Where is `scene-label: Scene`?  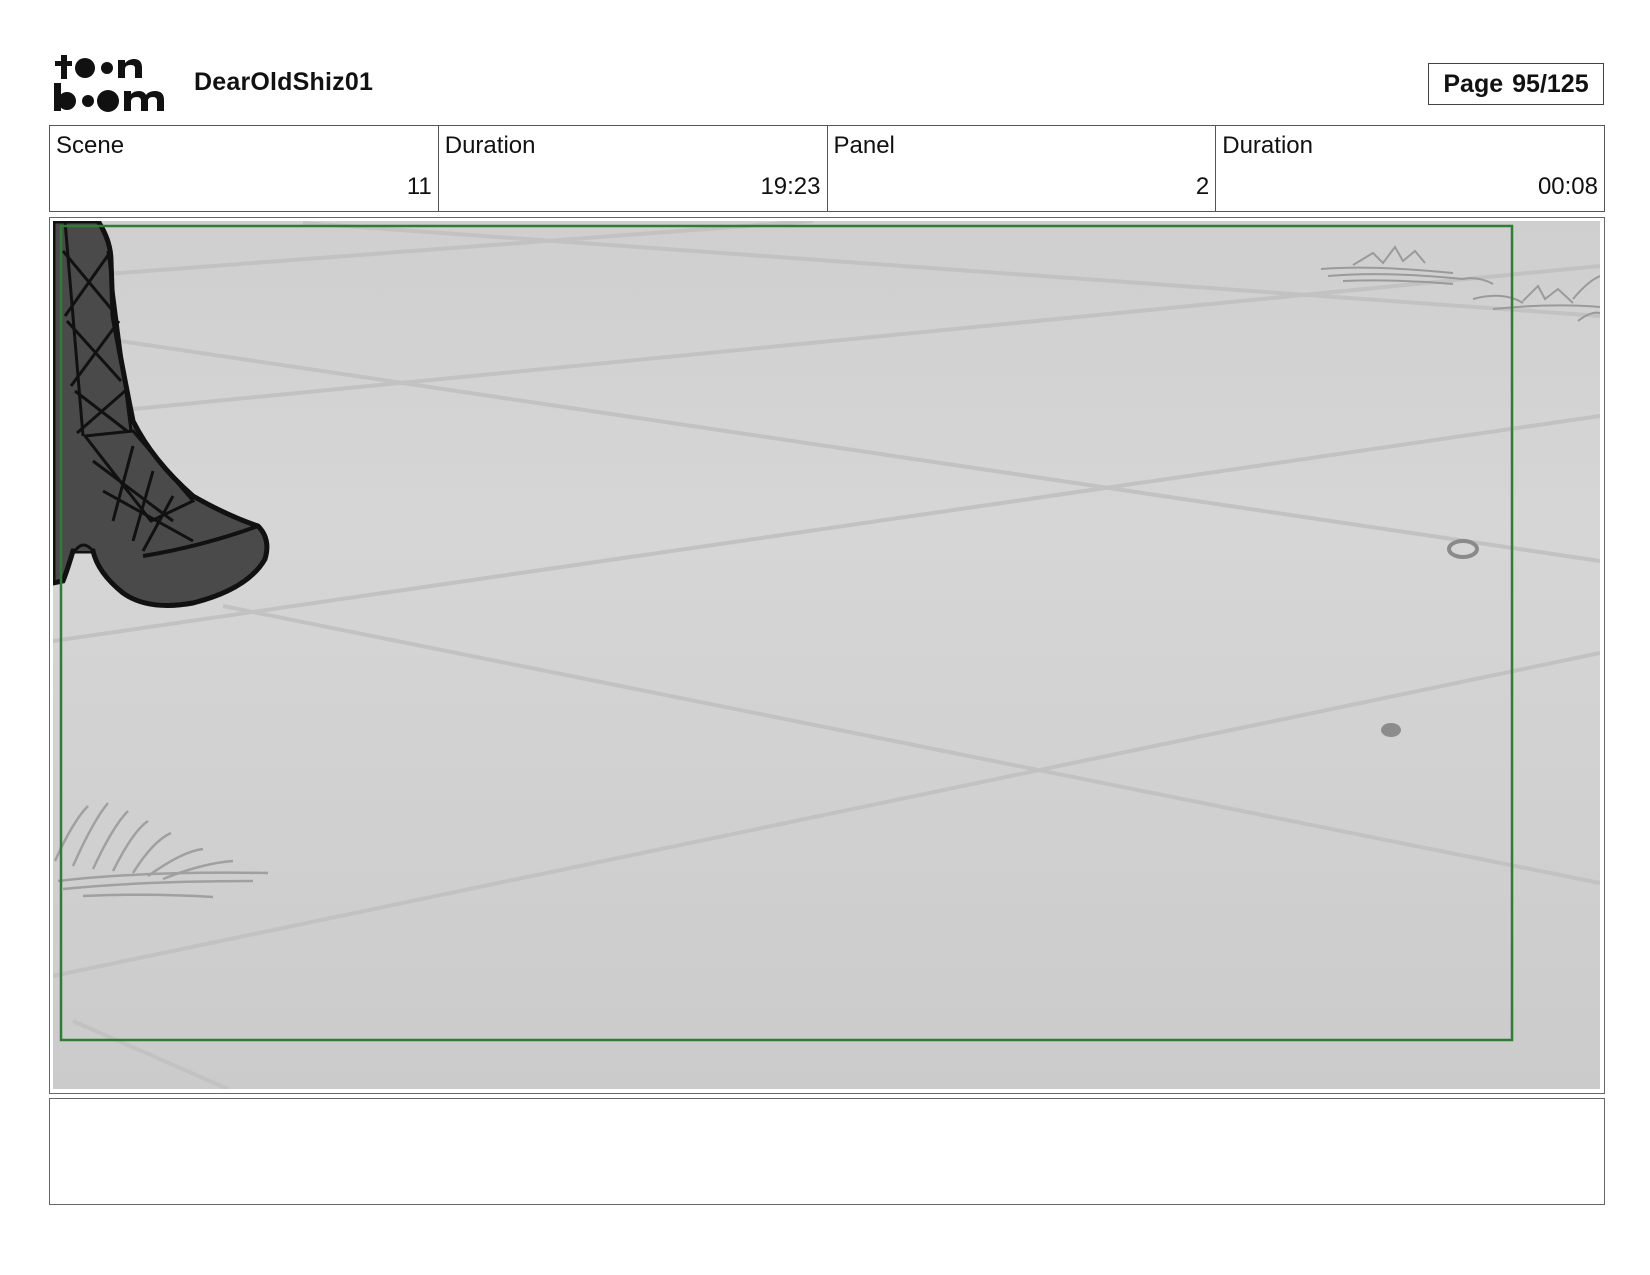 scene-label: Scene is located at coordinates (90, 145).